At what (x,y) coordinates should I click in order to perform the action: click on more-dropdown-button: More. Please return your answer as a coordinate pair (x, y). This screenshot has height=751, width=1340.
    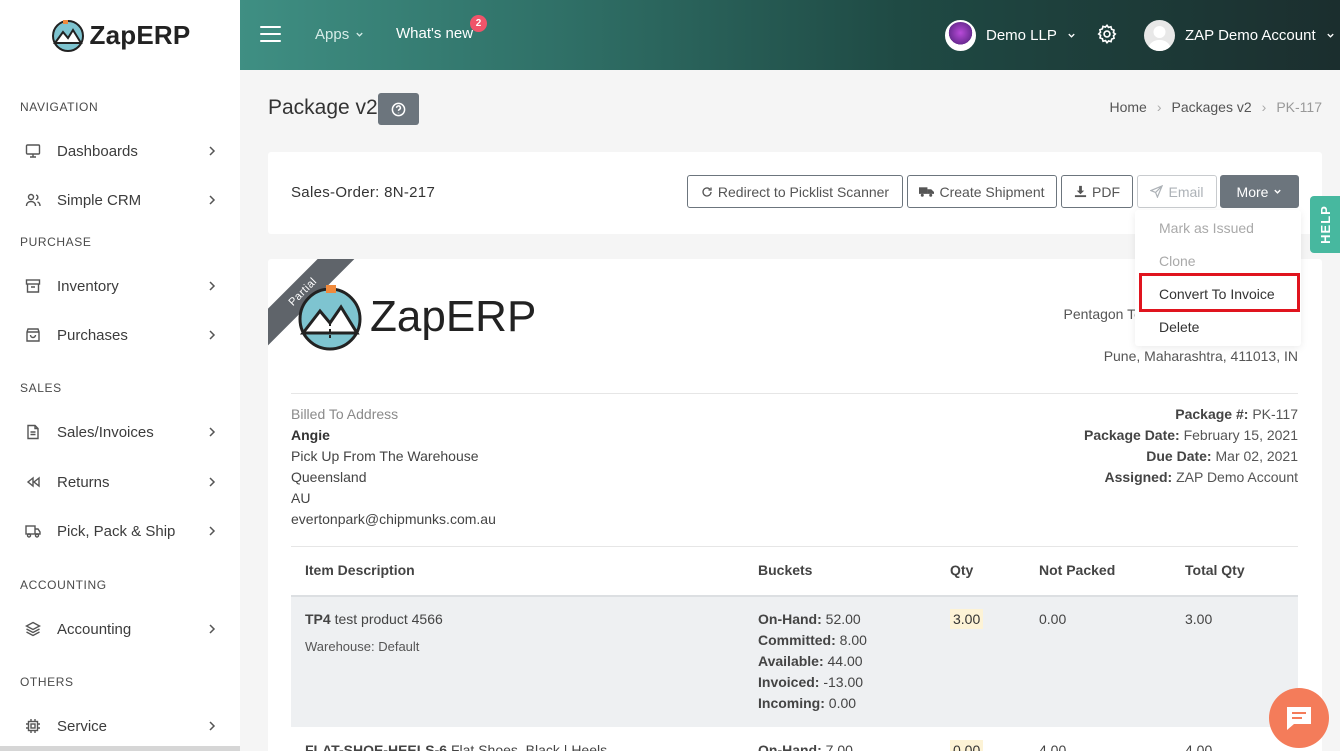
    Looking at the image, I should click on (1259, 191).